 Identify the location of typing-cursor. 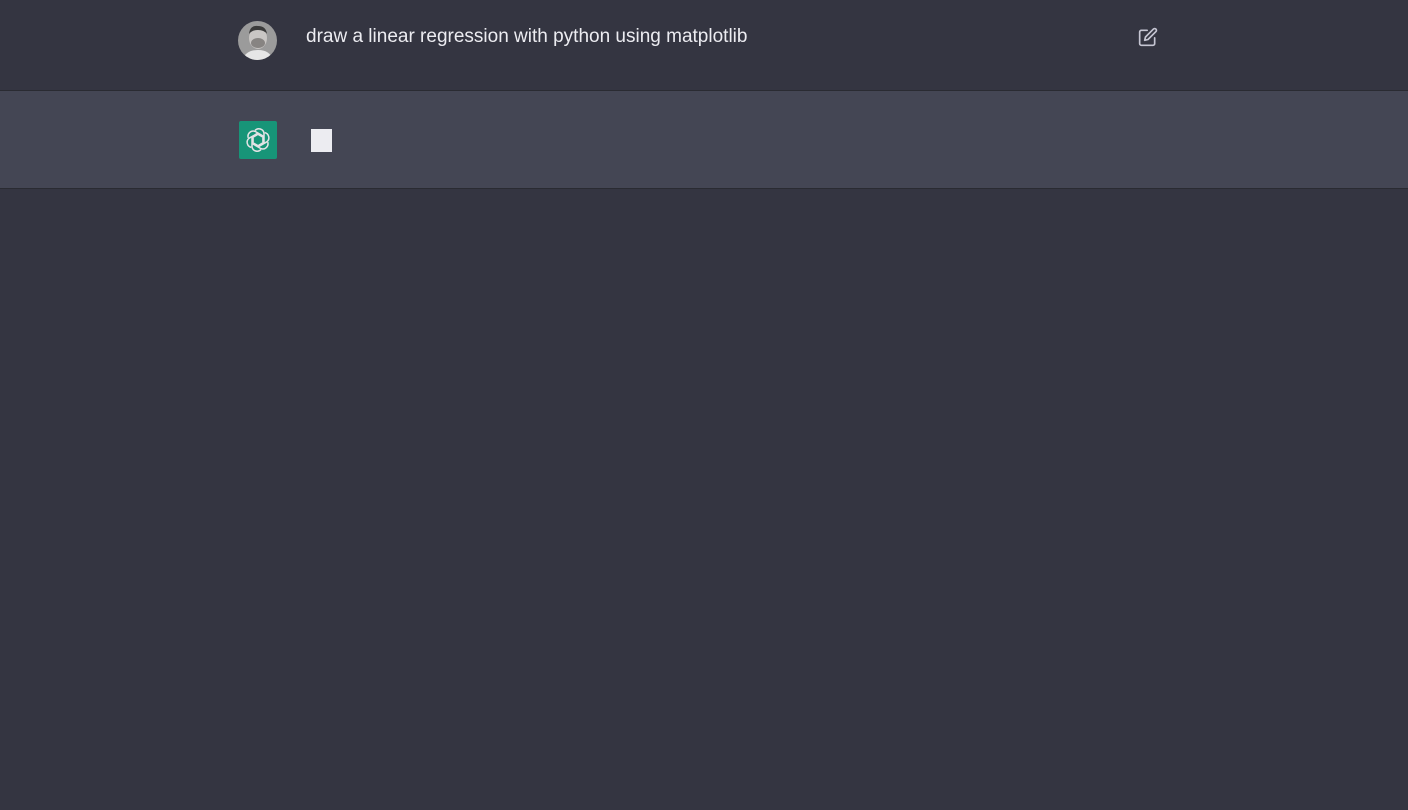
(321, 140).